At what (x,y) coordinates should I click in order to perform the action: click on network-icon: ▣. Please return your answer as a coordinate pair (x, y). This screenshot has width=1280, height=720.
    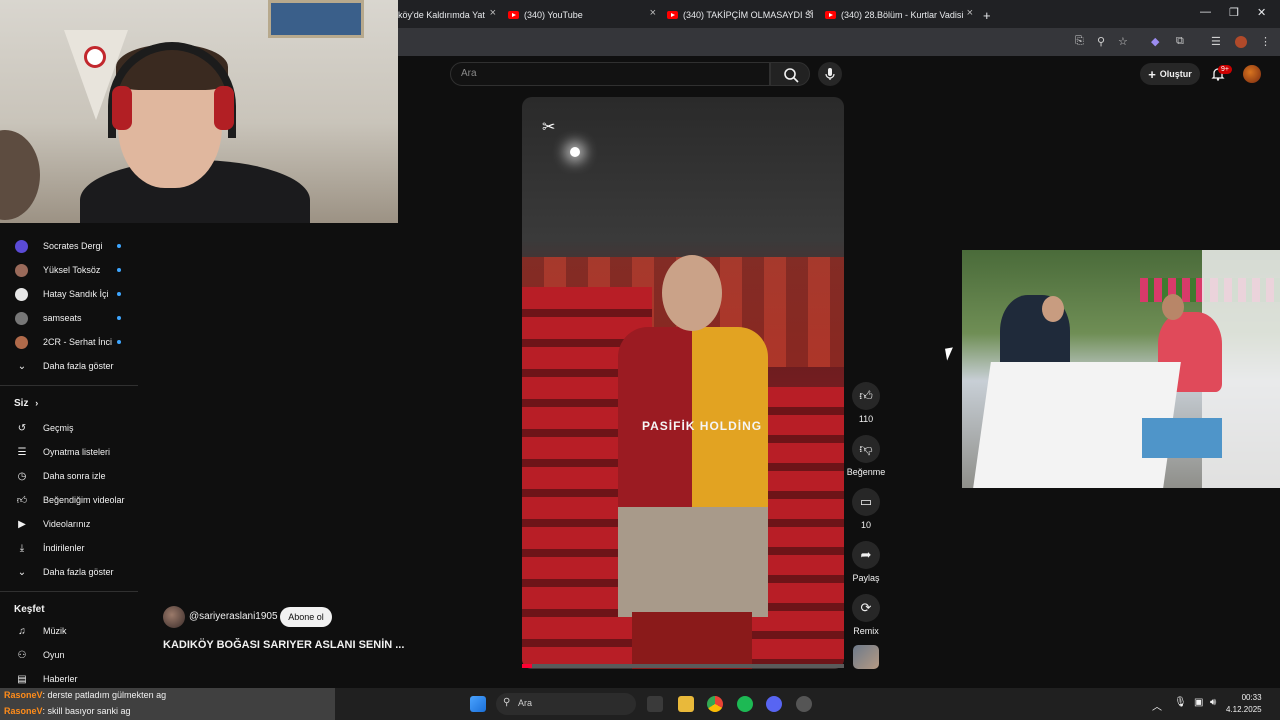
    Looking at the image, I should click on (1198, 702).